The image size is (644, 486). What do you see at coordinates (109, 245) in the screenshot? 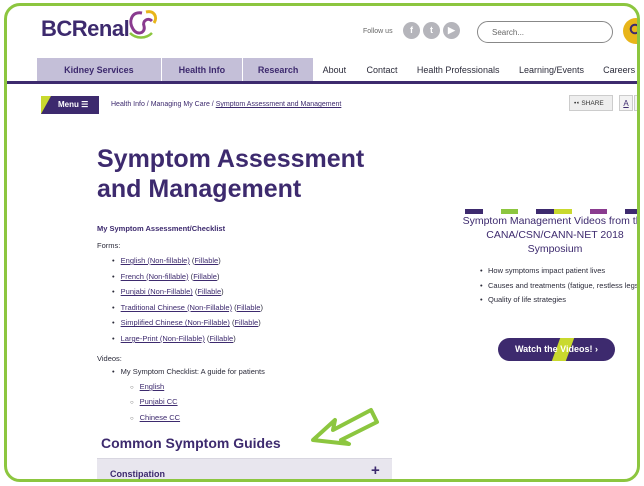
I see `forms-label: Forms:` at bounding box center [109, 245].